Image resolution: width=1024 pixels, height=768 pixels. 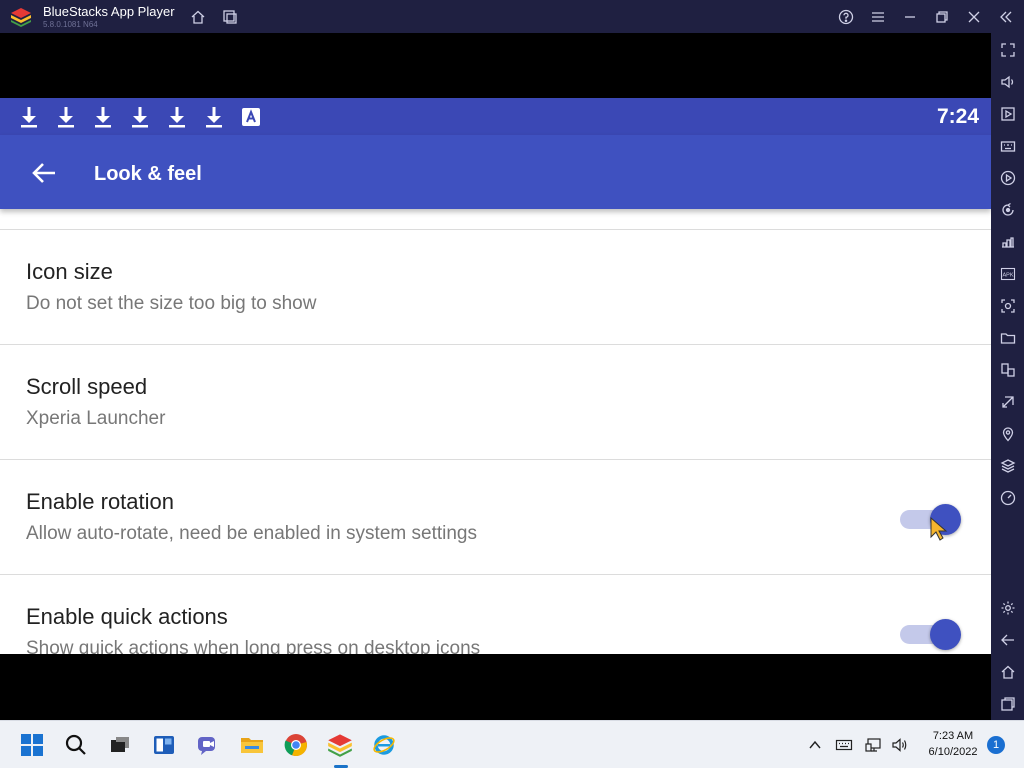 I want to click on multi-instance-manager-icon, so click(x=1007, y=369).